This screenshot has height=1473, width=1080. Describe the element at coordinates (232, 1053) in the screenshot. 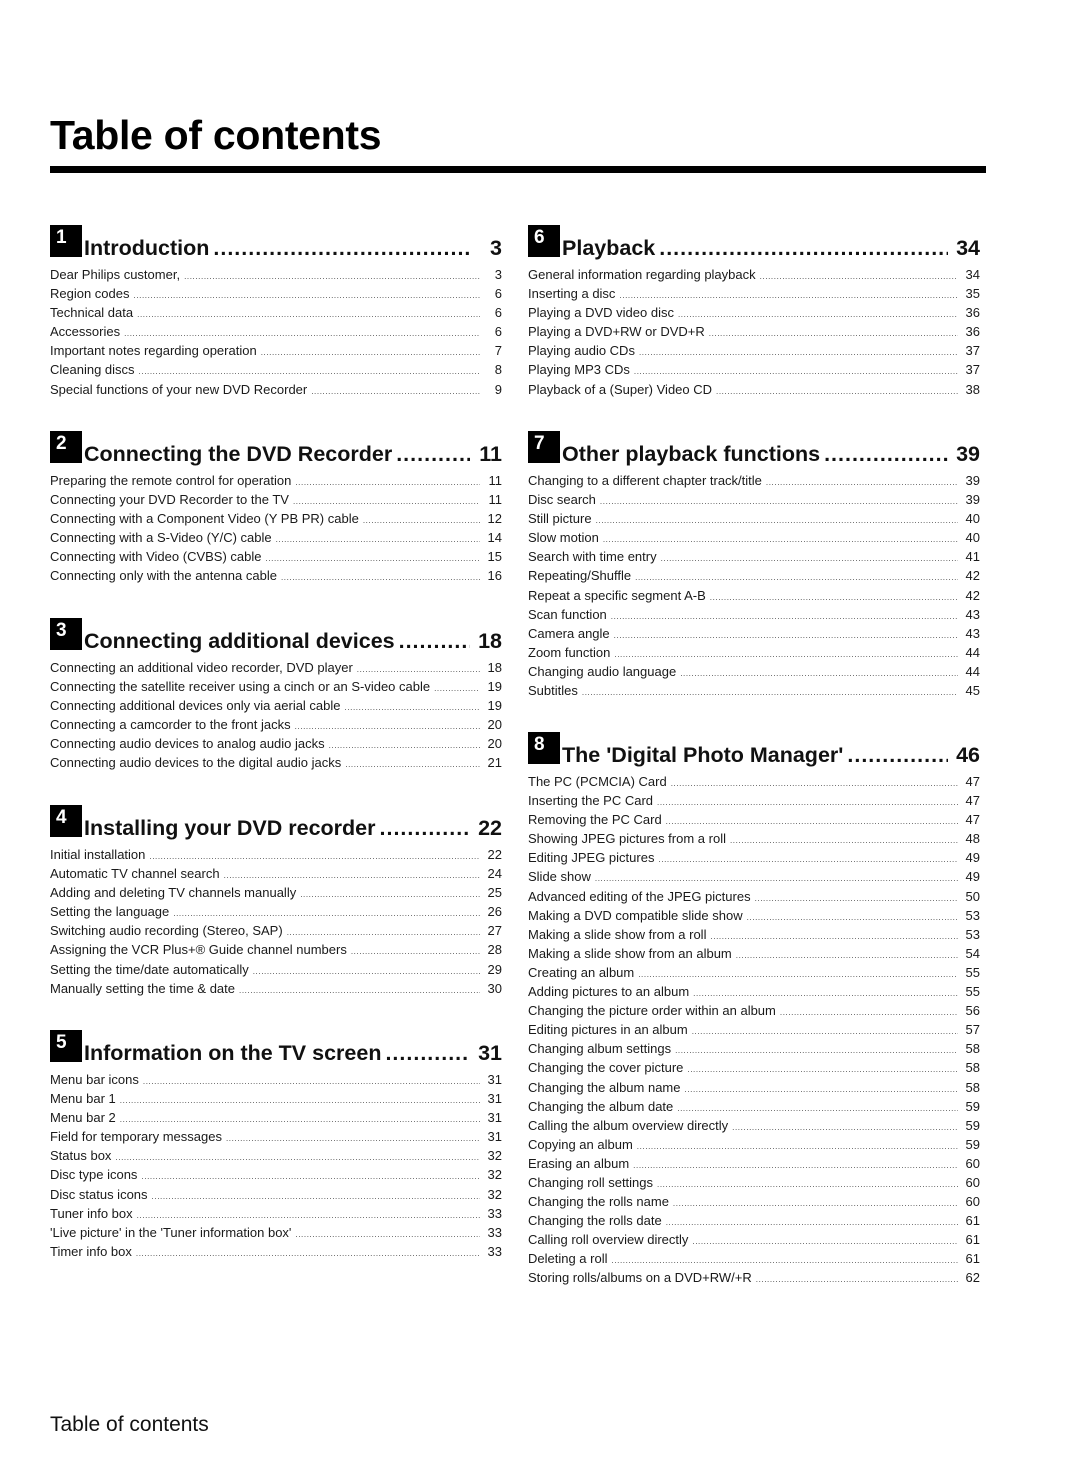

I see `section-title: Information on the TV screen` at that location.